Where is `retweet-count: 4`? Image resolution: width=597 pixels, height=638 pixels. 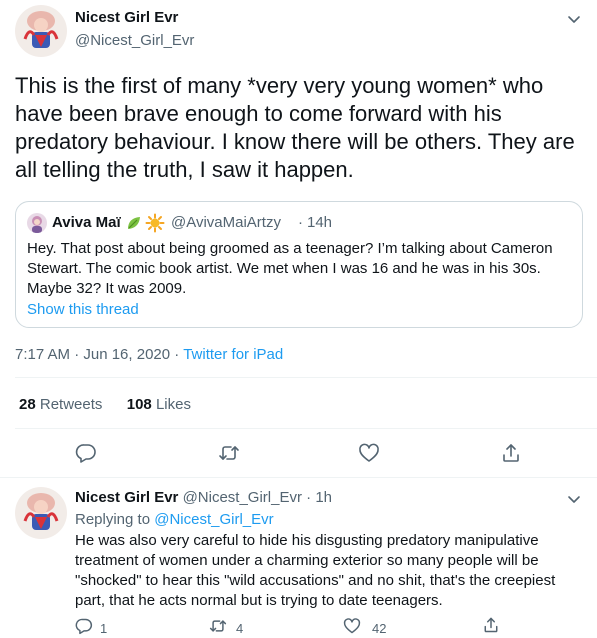 retweet-count: 4 is located at coordinates (240, 628).